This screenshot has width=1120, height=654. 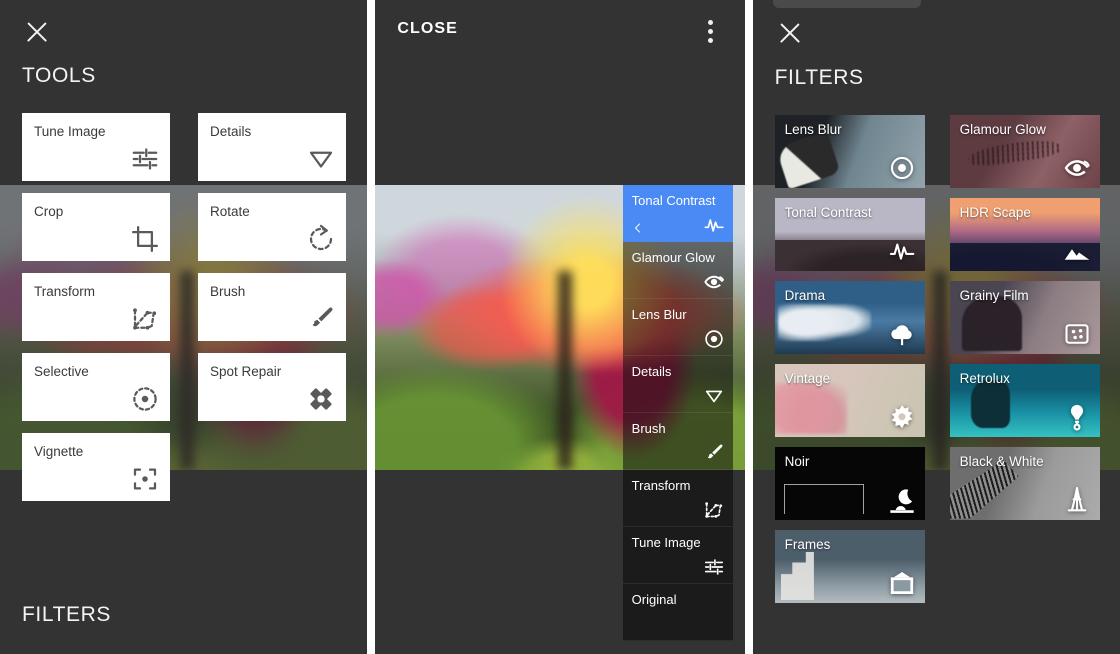 I want to click on tool-card-vignette: Vignette, so click(x=96, y=467).